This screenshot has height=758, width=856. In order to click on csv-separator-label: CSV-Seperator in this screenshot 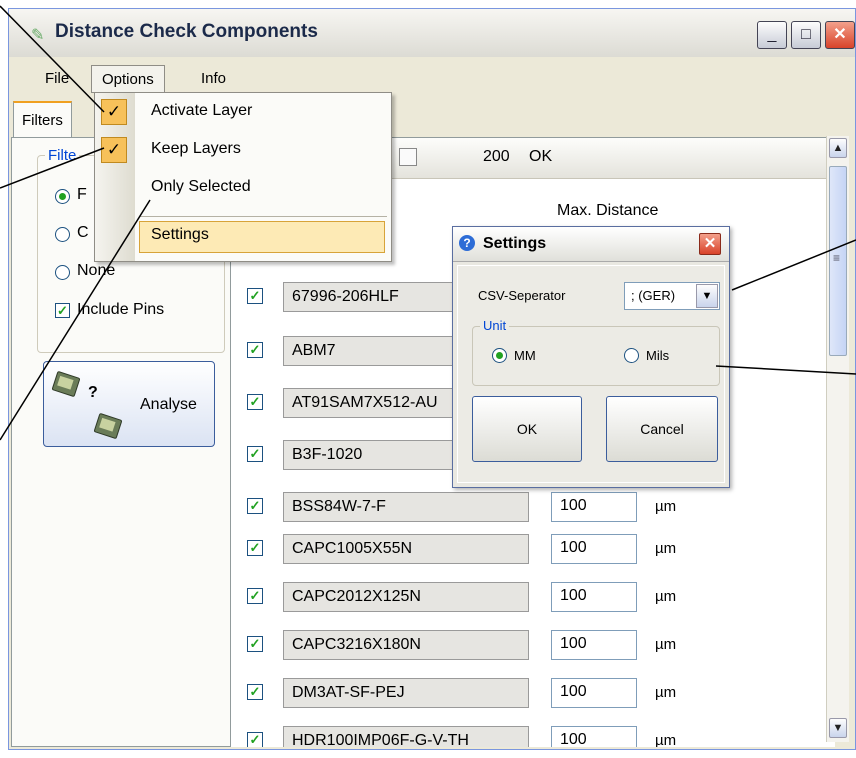, I will do `click(522, 295)`.